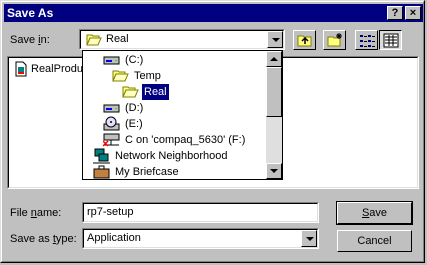 The width and height of the screenshot is (427, 265). Describe the element at coordinates (117, 39) in the screenshot. I see `save-in-value: Real` at that location.